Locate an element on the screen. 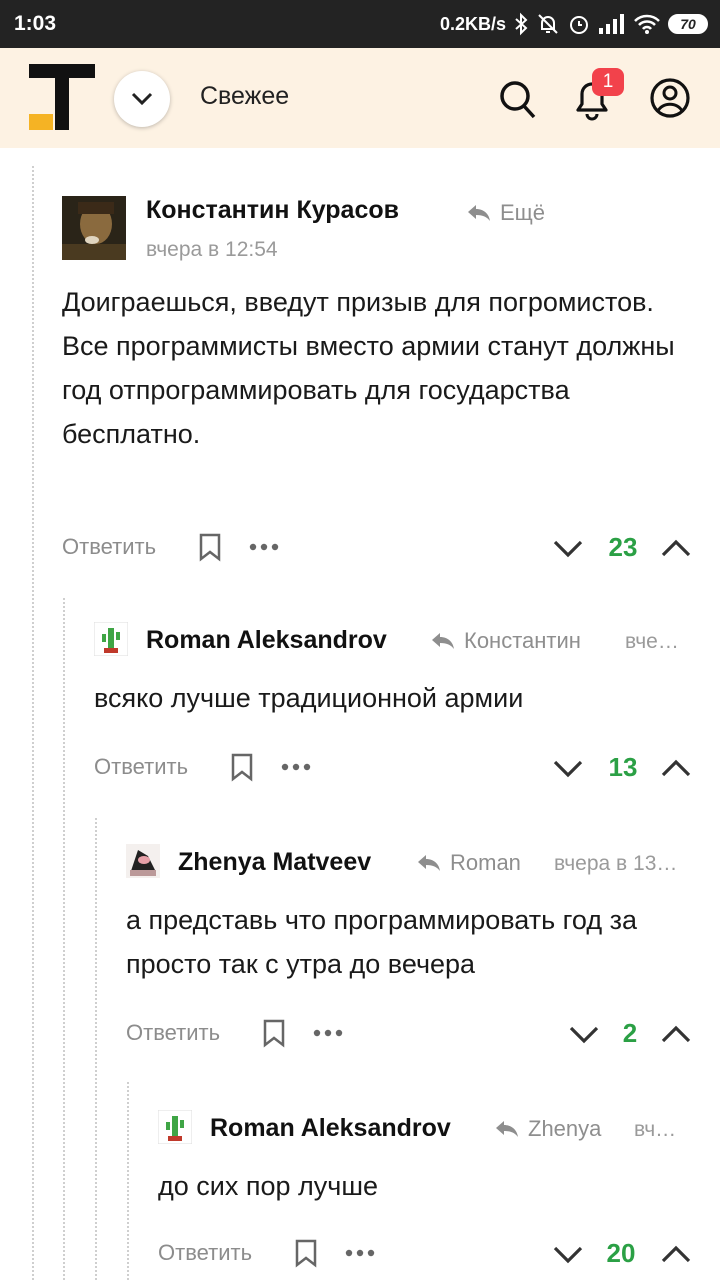  tj-logo is located at coordinates (62, 97).